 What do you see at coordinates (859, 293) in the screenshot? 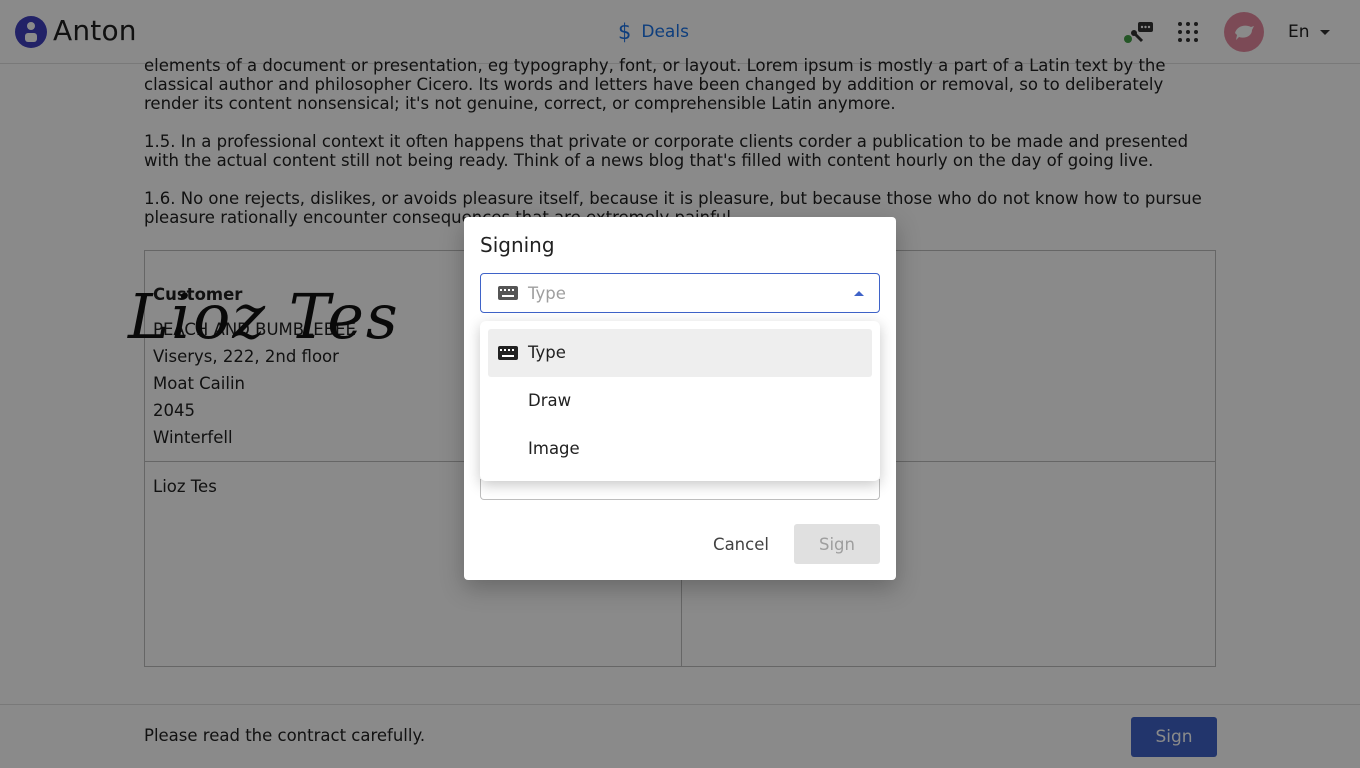
I see `chevron-up-icon` at bounding box center [859, 293].